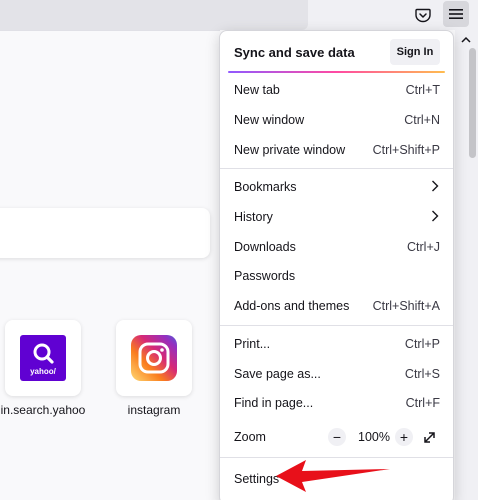 The height and width of the screenshot is (500, 478). I want to click on pocket-button, so click(423, 15).